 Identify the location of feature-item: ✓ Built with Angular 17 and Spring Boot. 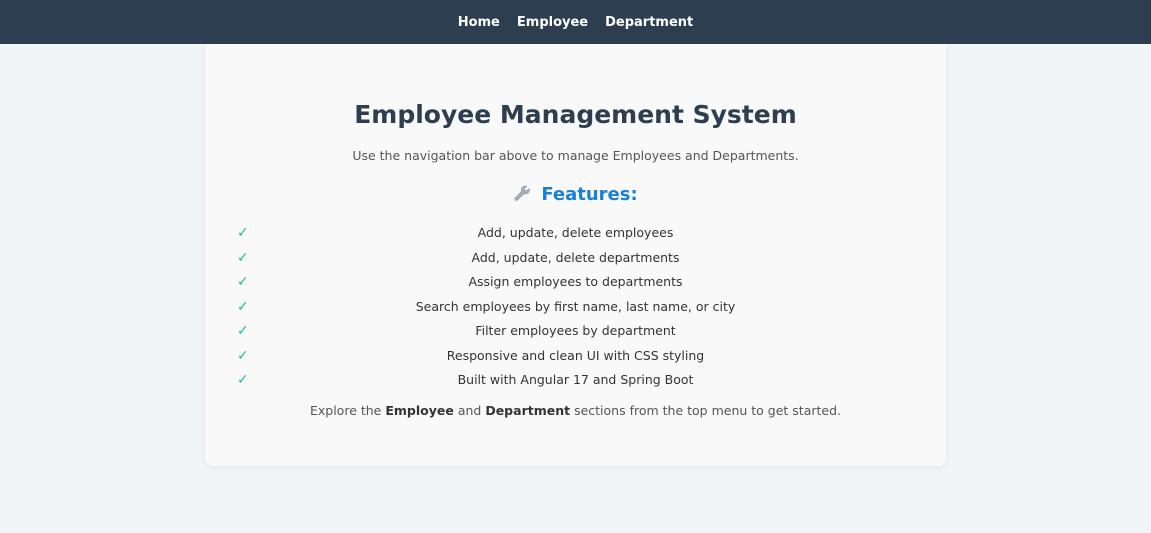
(575, 380).